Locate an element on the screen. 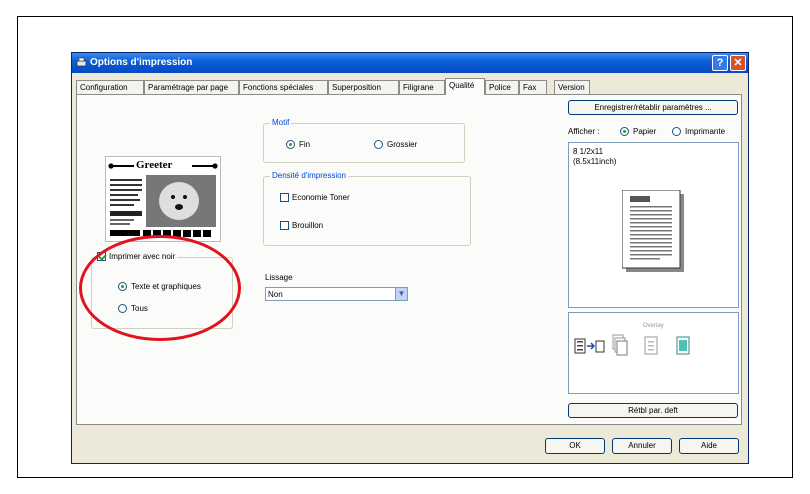  tab-filigrane: Filigrane is located at coordinates (422, 87).